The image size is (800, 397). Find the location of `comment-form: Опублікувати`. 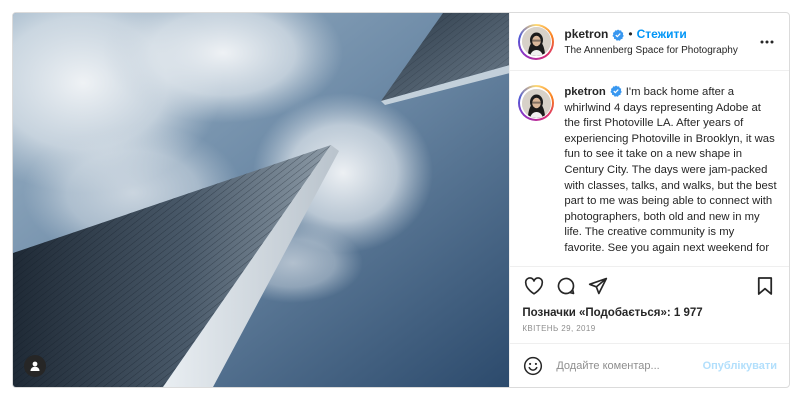

comment-form: Опублікувати is located at coordinates (649, 365).